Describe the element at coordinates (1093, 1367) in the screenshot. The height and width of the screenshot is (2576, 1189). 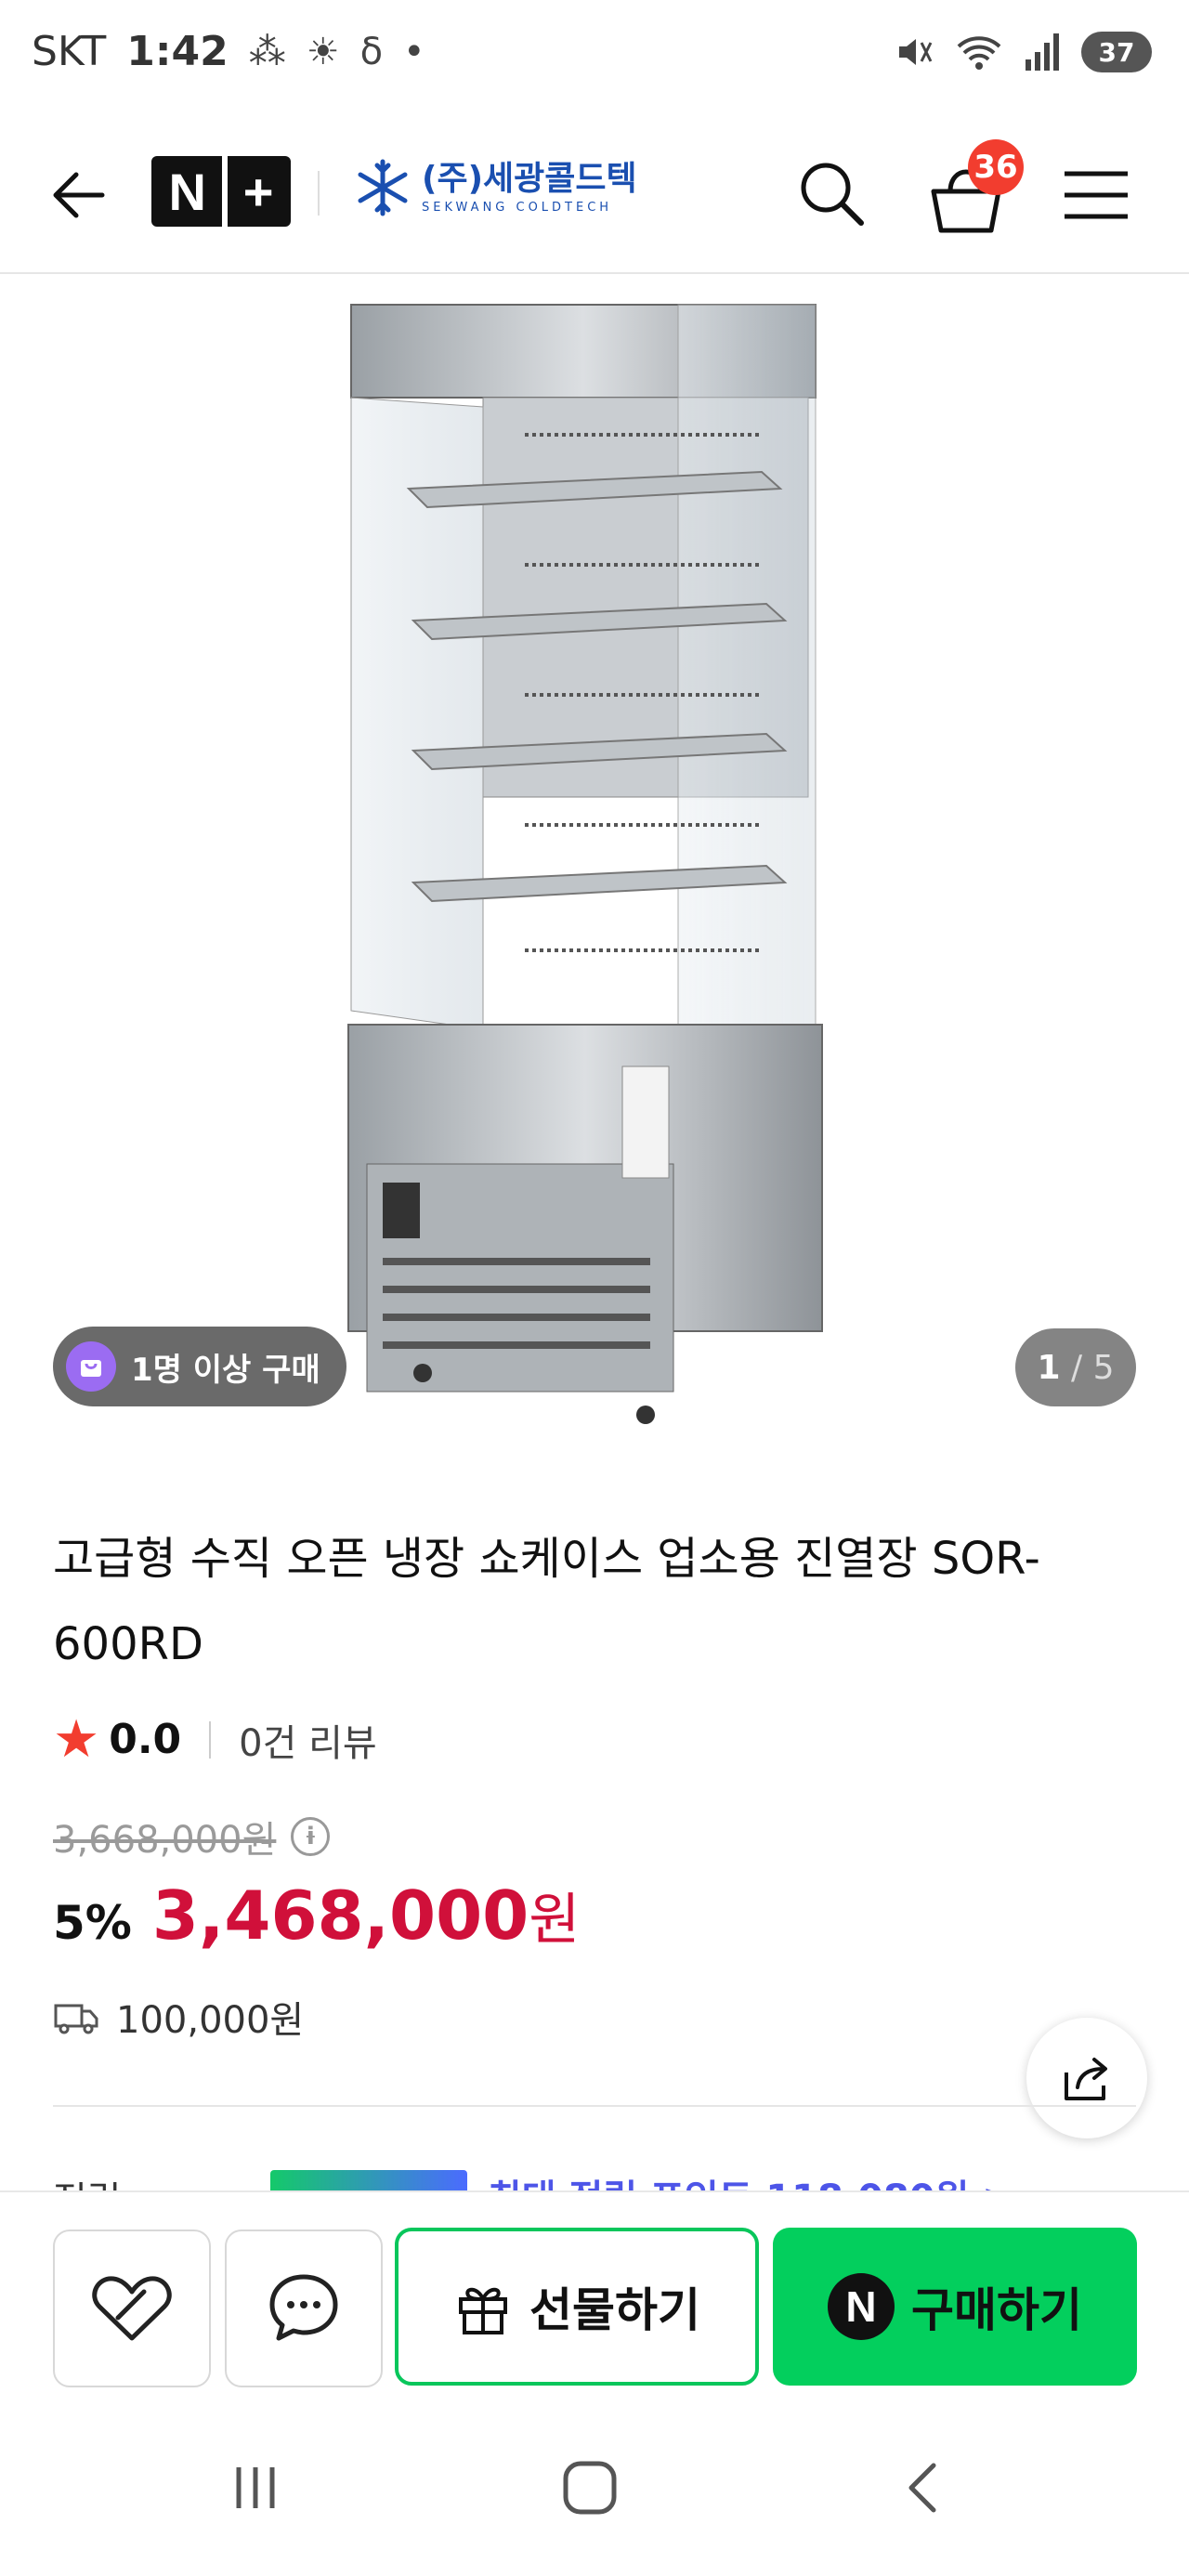
I see `pager-total: / 5` at that location.